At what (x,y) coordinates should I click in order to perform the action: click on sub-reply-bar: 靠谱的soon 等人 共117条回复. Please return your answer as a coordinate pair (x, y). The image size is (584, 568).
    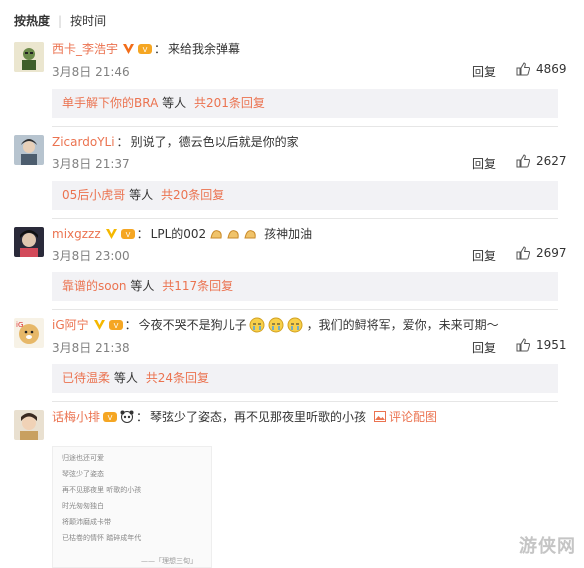
    Looking at the image, I should click on (305, 286).